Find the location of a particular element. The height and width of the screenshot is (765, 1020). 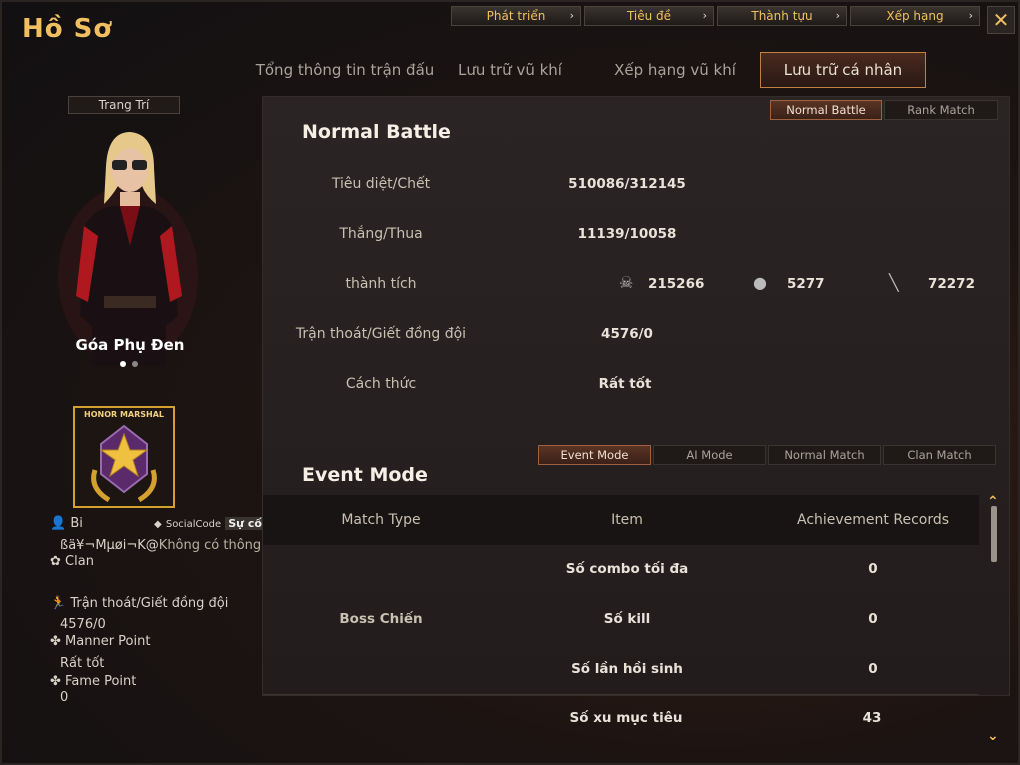

clan-row: ✿ Clan is located at coordinates (72, 561).